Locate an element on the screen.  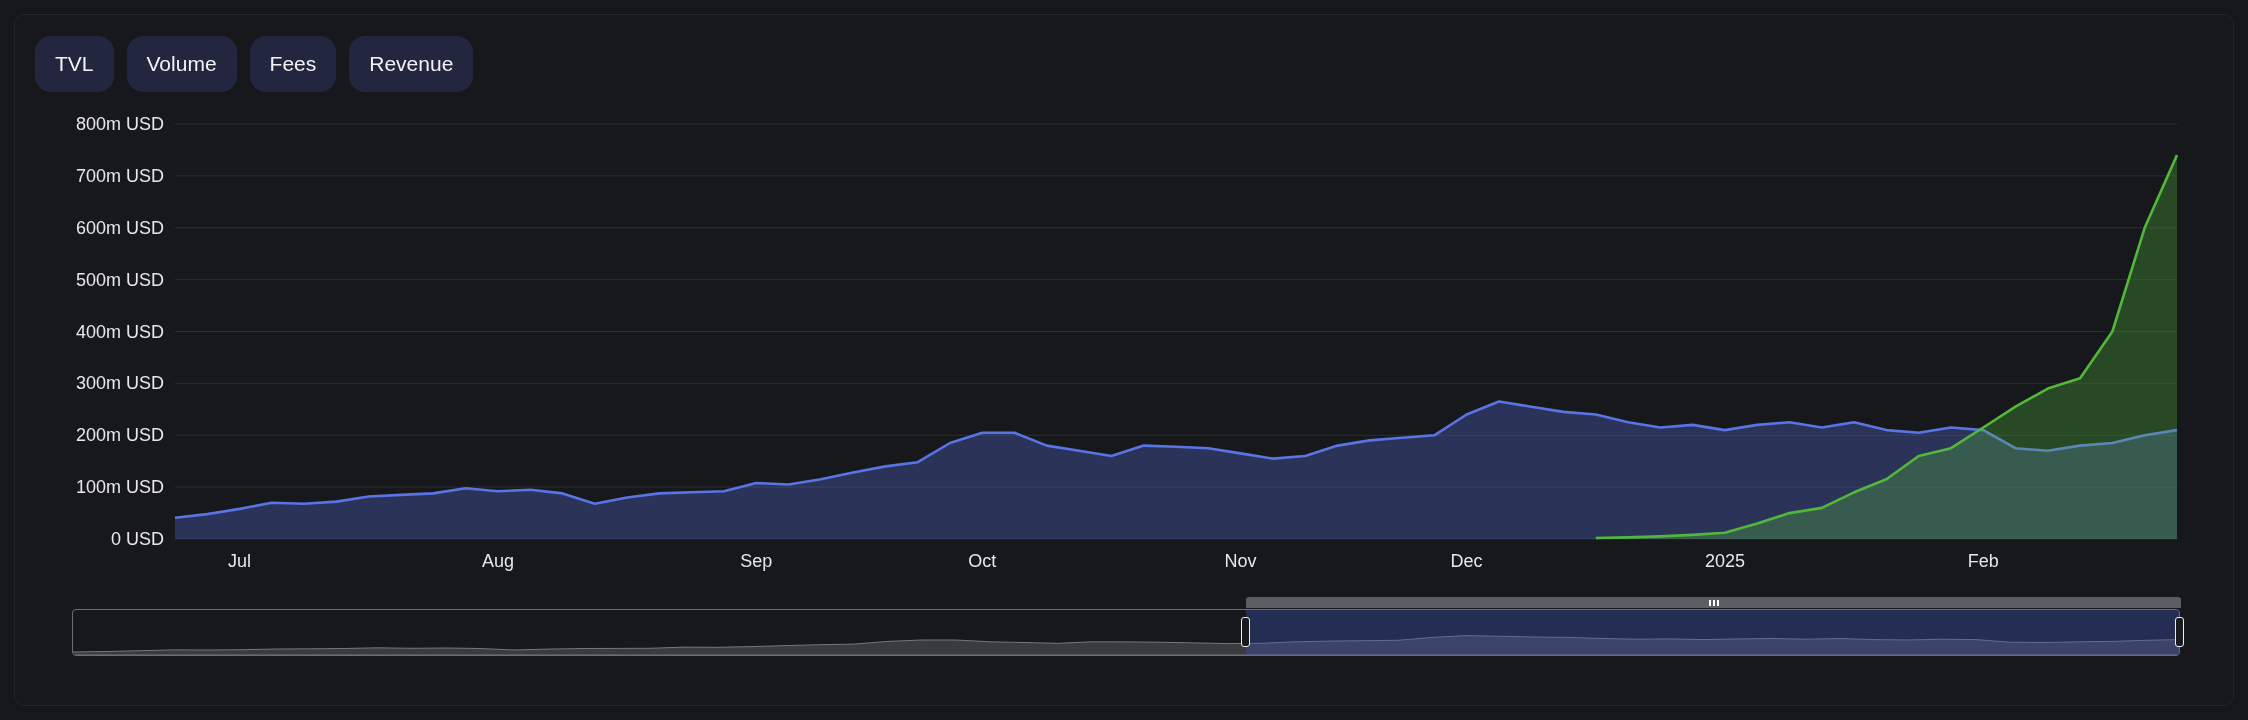
x-axis-label: Aug is located at coordinates (497, 561).